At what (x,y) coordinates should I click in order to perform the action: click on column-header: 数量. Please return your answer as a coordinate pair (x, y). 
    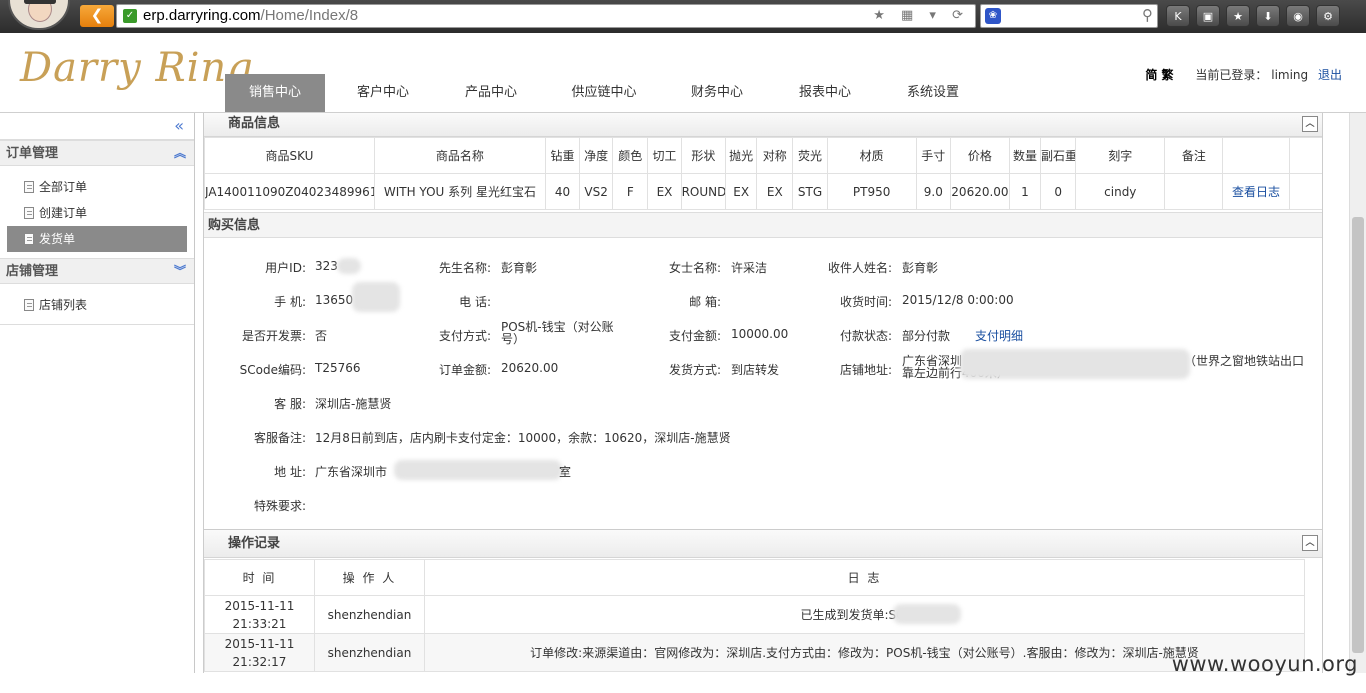
    Looking at the image, I should click on (1025, 155).